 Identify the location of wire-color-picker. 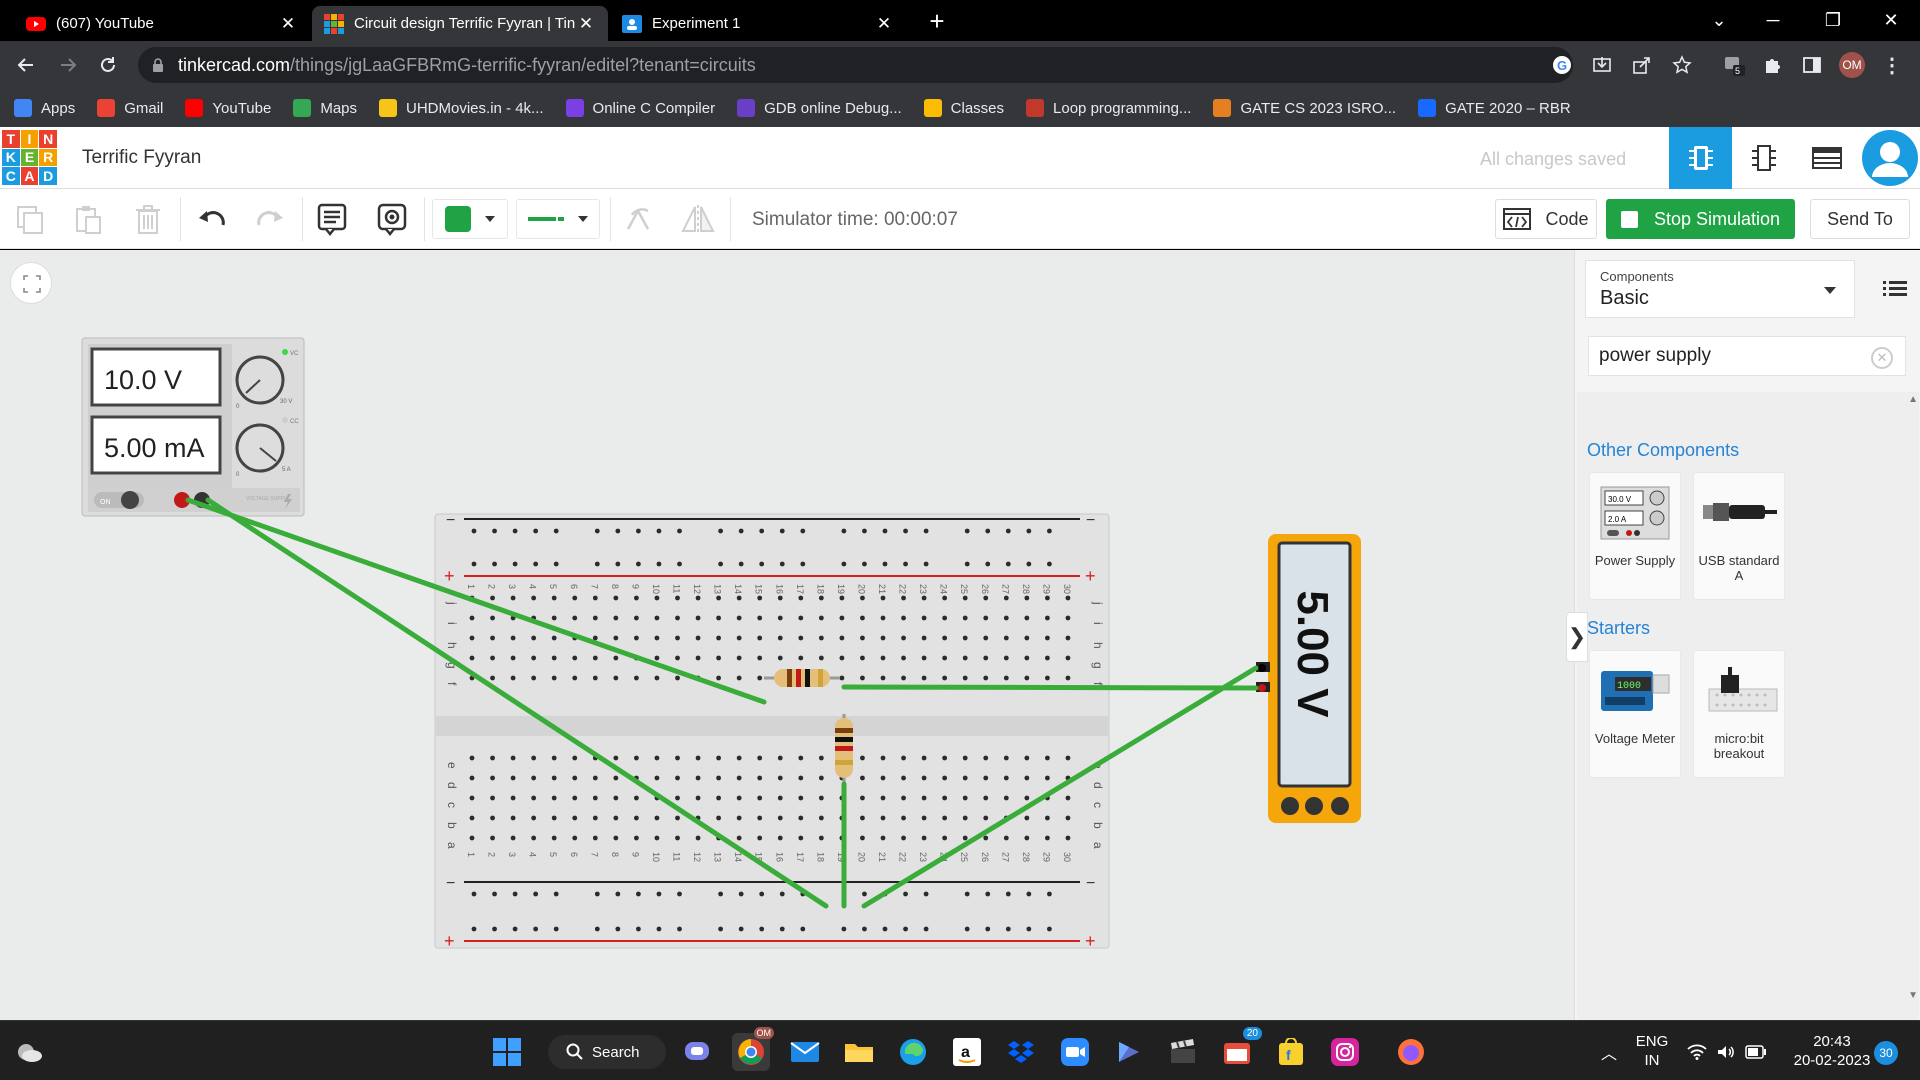
(470, 219).